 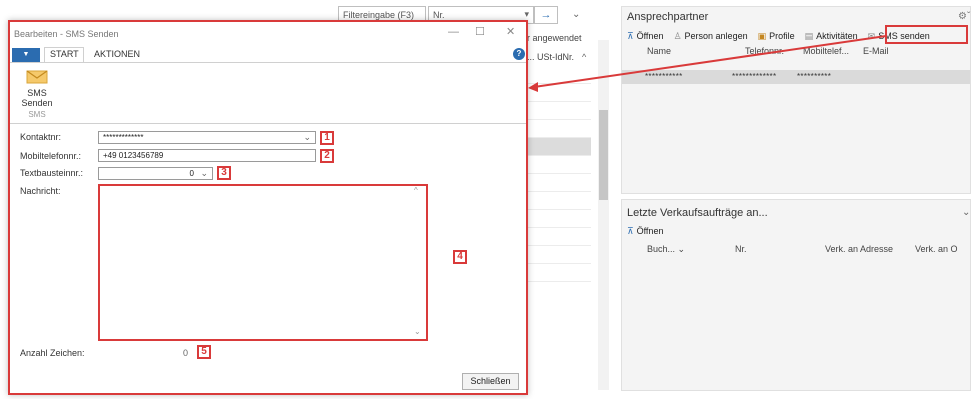 I want to click on textbaustein-label: Textbausteinnr.:, so click(x=52, y=173).